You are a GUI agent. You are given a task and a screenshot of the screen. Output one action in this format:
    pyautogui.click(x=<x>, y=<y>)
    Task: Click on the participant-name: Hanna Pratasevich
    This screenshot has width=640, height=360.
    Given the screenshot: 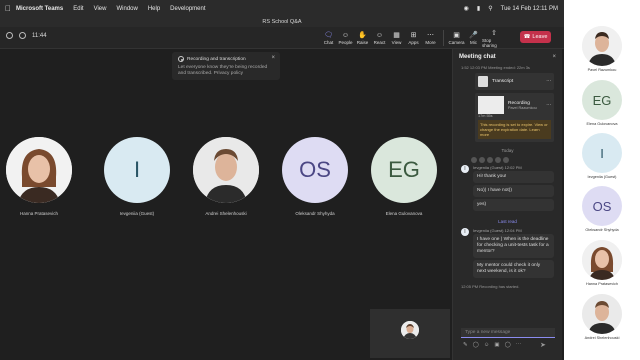 What is the action you would take?
    pyautogui.click(x=39, y=213)
    